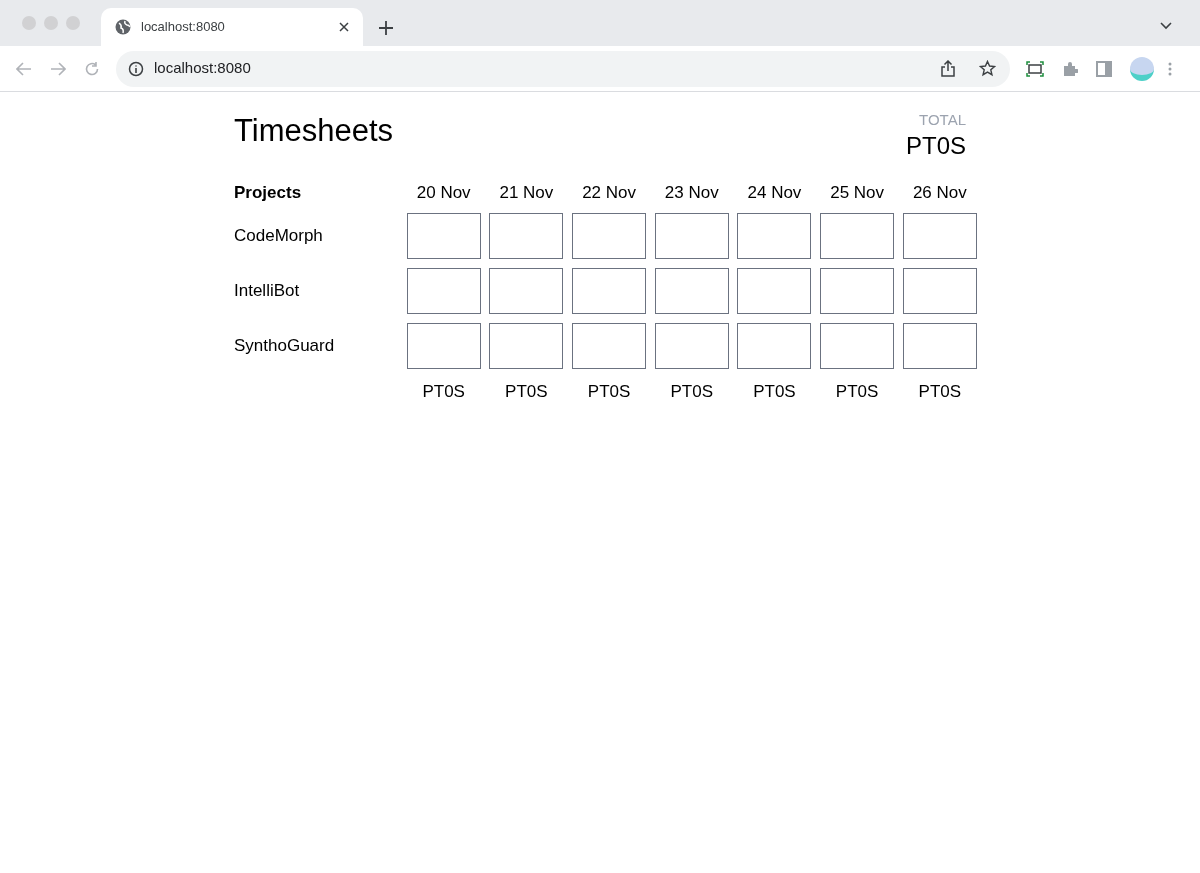 The width and height of the screenshot is (1200, 873). Describe the element at coordinates (939, 193) in the screenshot. I see `date-heading: 26 Nov` at that location.